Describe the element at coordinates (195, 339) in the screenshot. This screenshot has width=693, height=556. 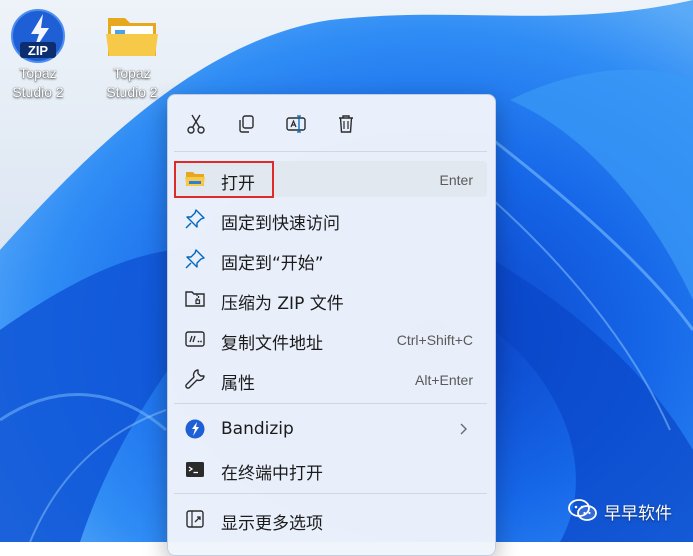
I see `copy-path-icon` at that location.